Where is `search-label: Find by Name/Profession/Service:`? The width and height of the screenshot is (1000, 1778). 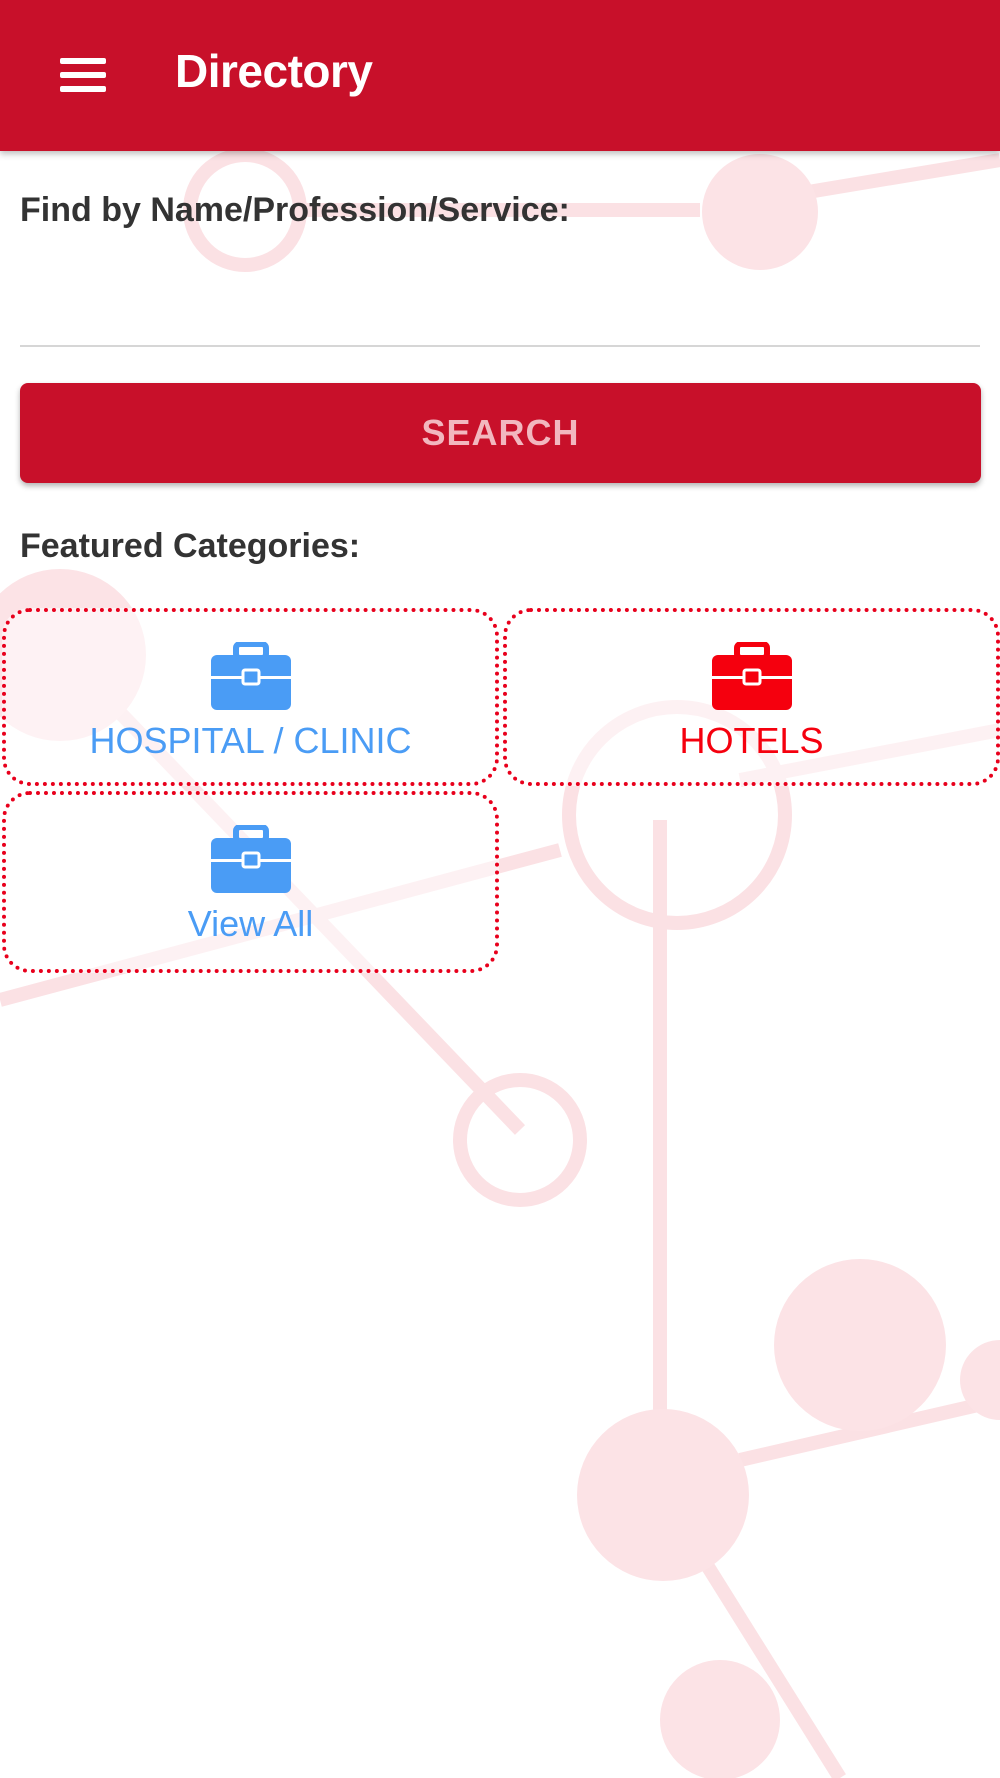 search-label: Find by Name/Profession/Service: is located at coordinates (295, 210).